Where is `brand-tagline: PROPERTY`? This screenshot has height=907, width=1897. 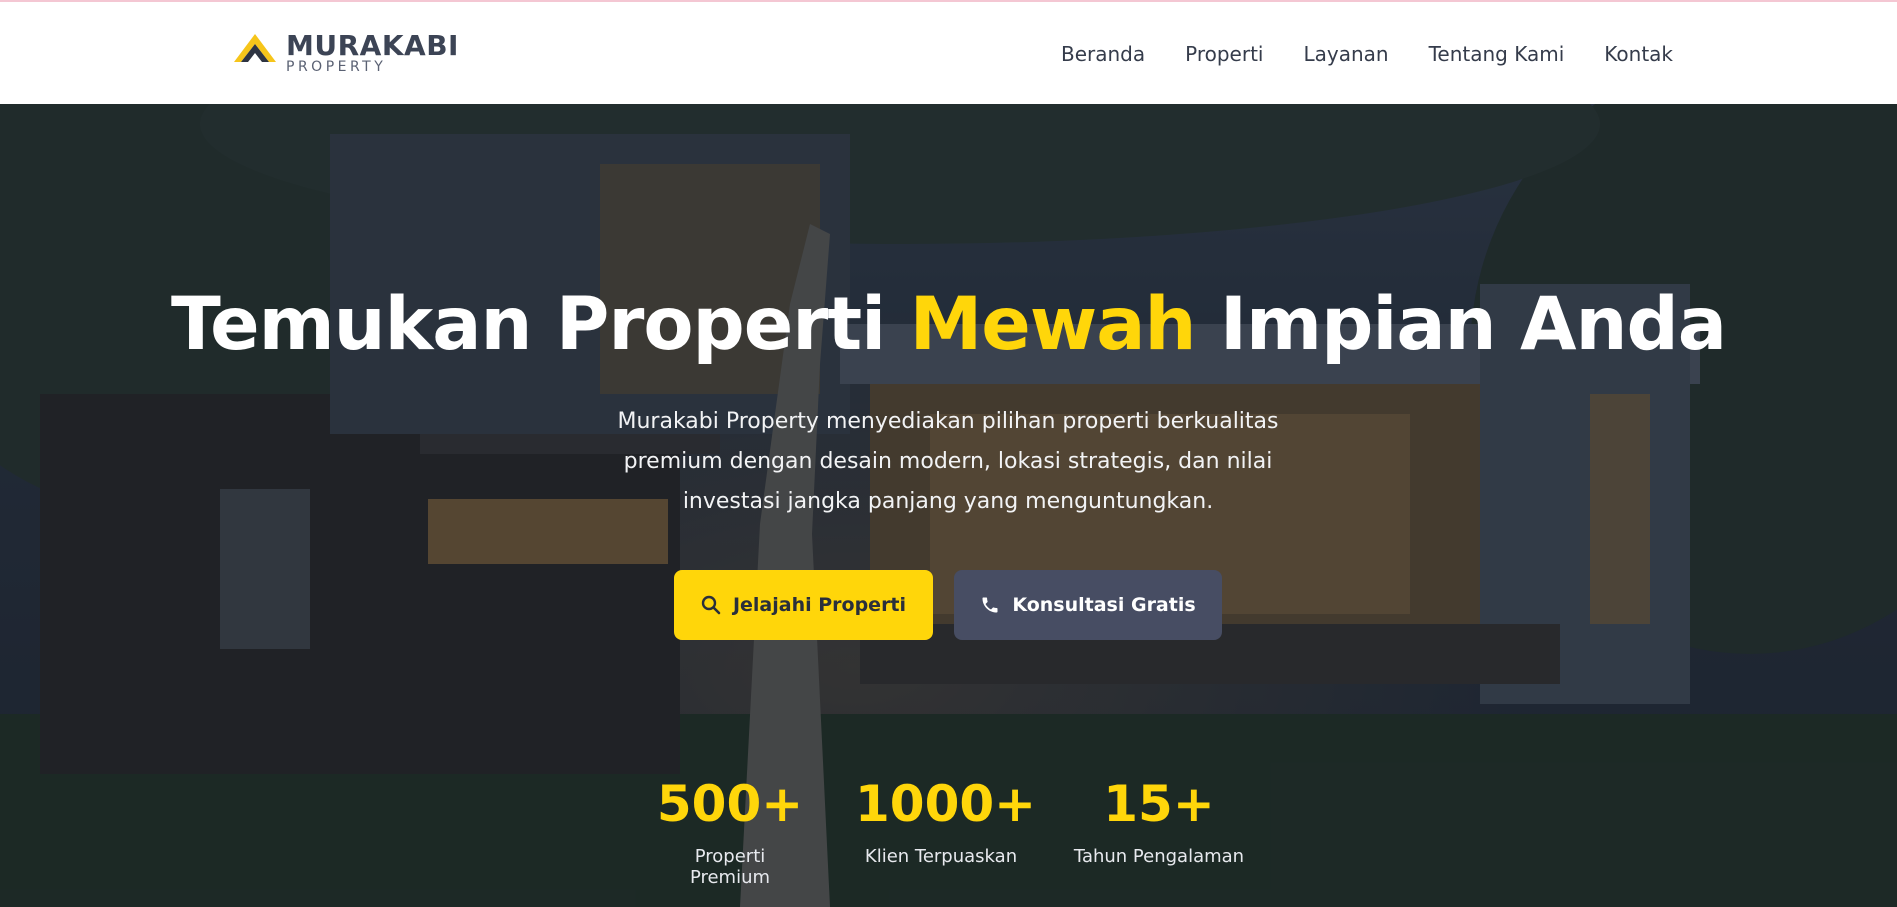
brand-tagline: PROPERTY is located at coordinates (336, 67).